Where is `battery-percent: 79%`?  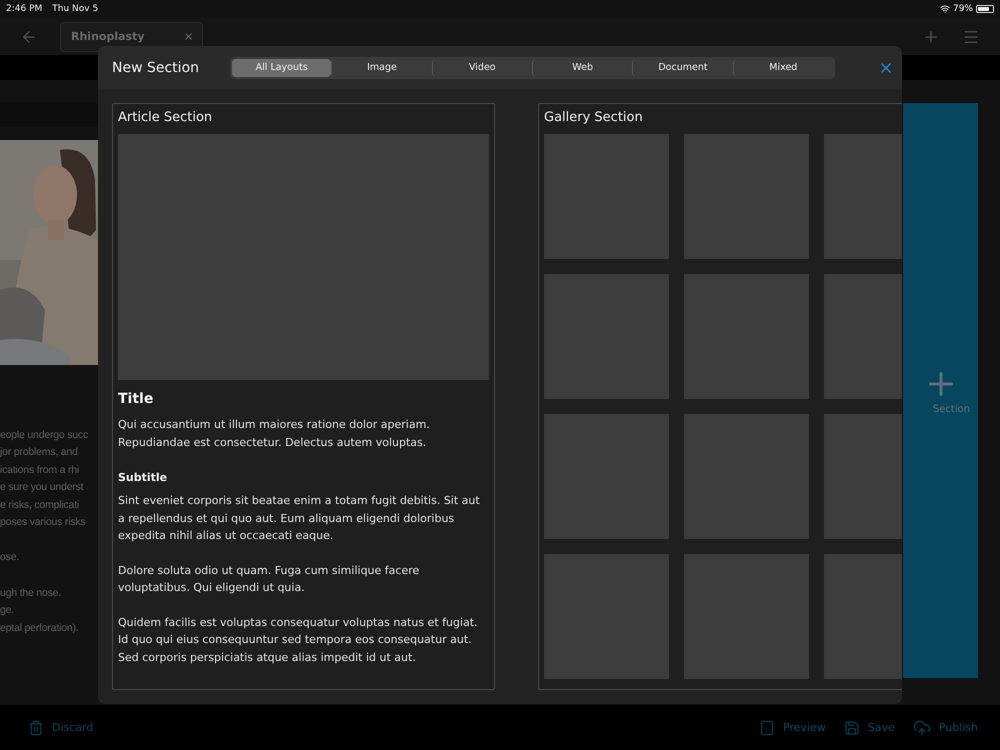
battery-percent: 79% is located at coordinates (962, 9).